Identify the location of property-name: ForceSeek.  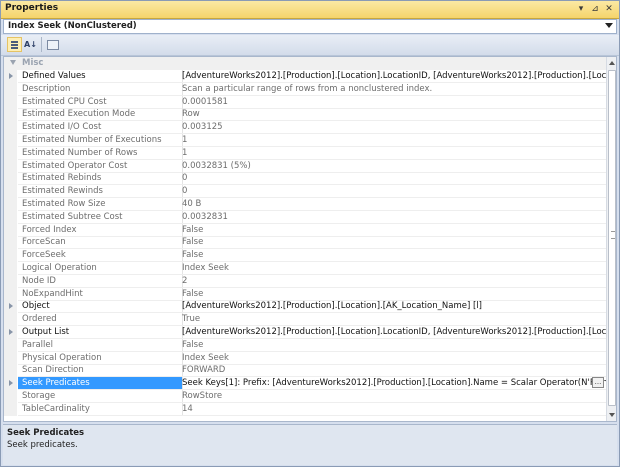
(100, 256).